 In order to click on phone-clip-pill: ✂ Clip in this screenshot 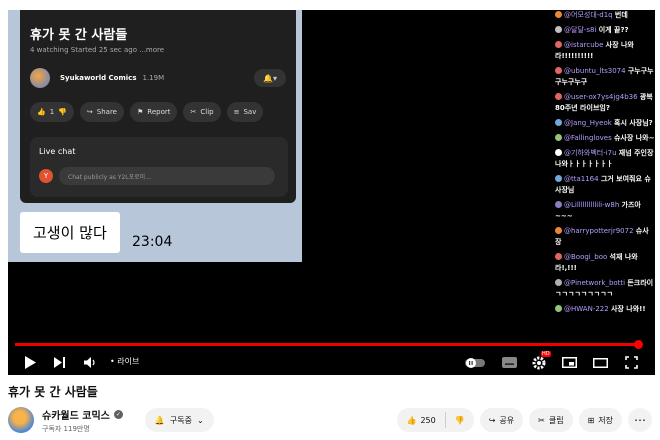, I will do `click(202, 112)`.